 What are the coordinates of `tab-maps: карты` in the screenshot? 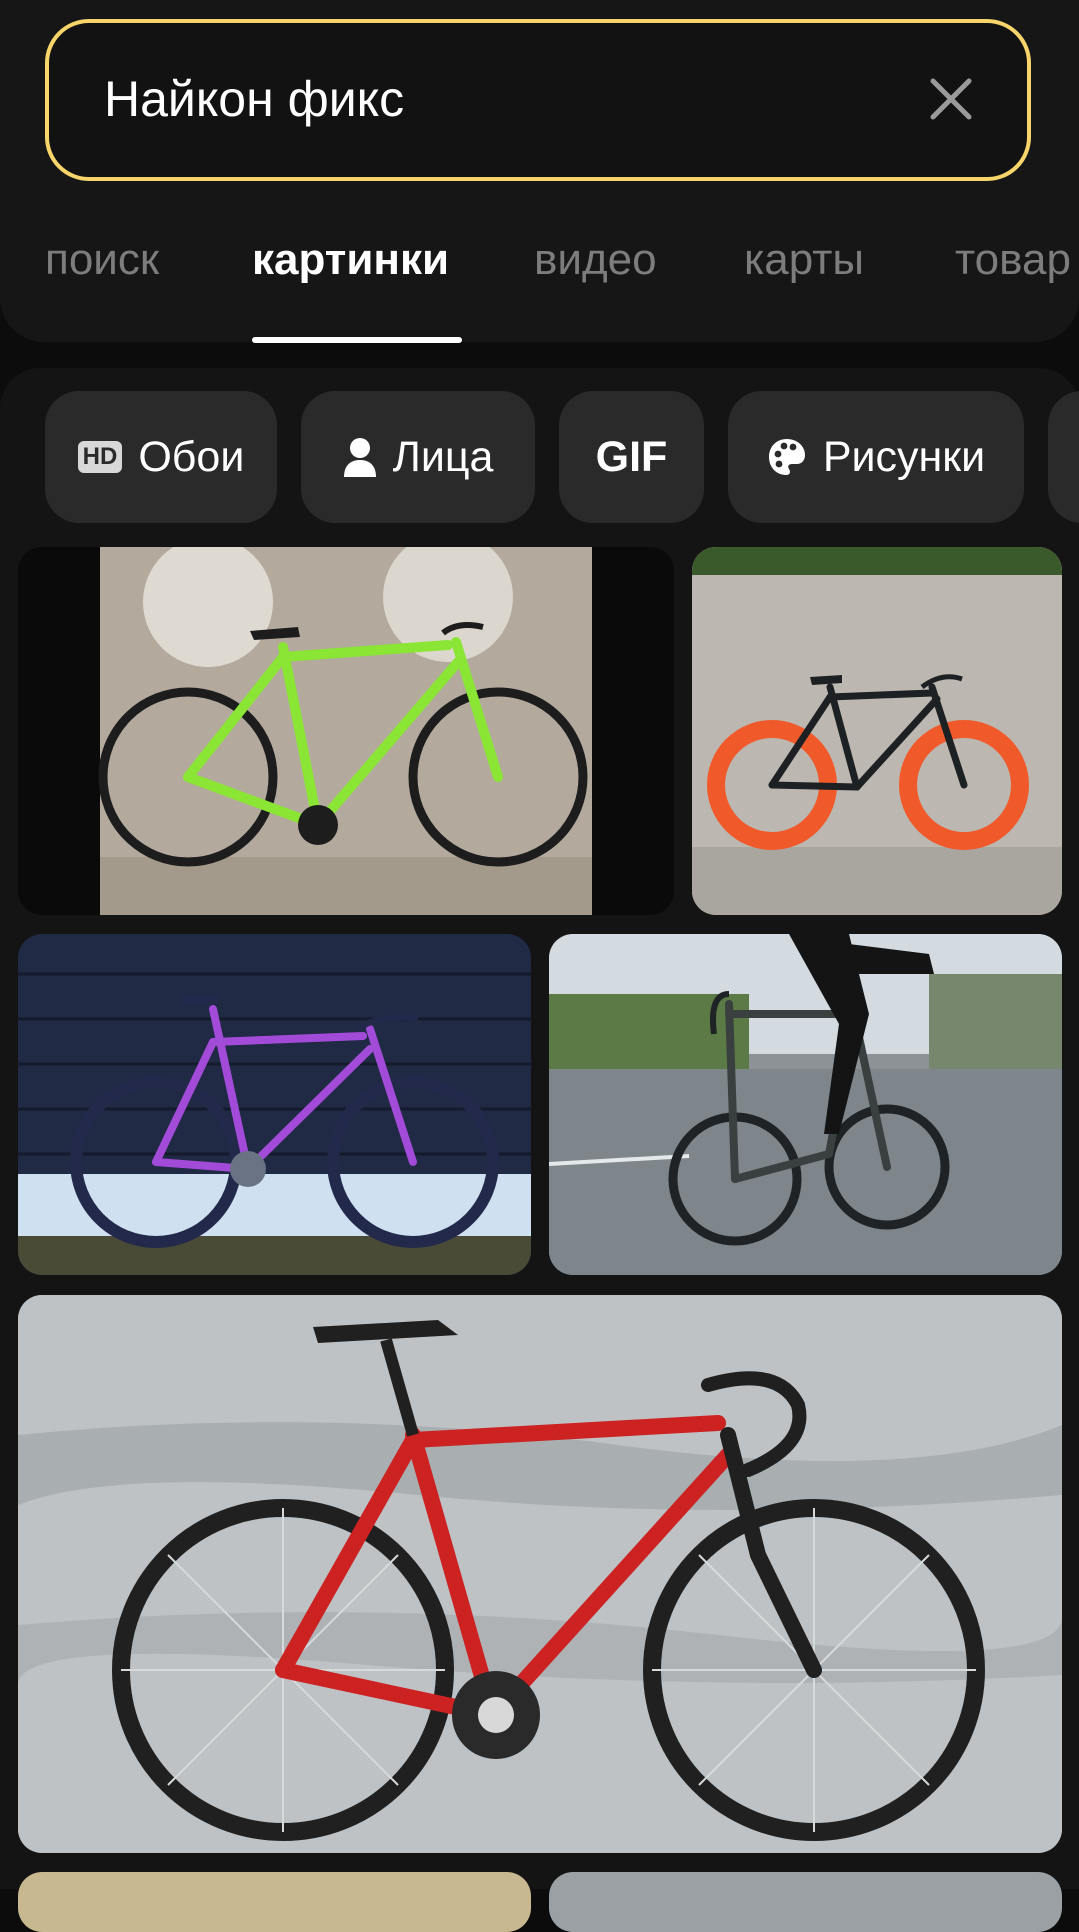 It's located at (804, 260).